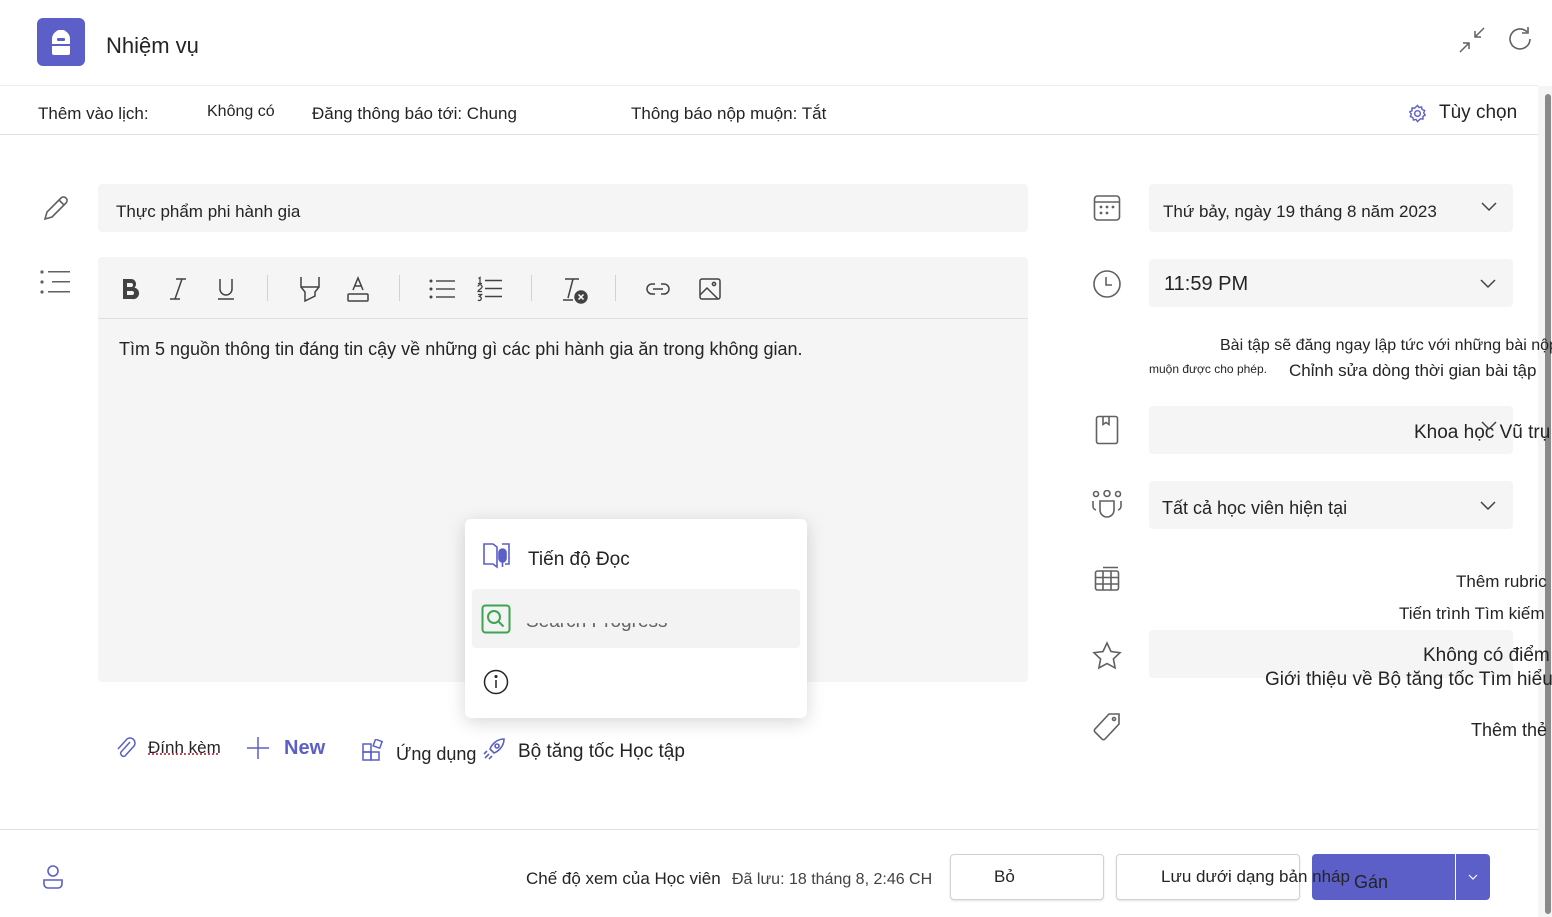 The image size is (1552, 917). I want to click on students-icon, so click(1107, 505).